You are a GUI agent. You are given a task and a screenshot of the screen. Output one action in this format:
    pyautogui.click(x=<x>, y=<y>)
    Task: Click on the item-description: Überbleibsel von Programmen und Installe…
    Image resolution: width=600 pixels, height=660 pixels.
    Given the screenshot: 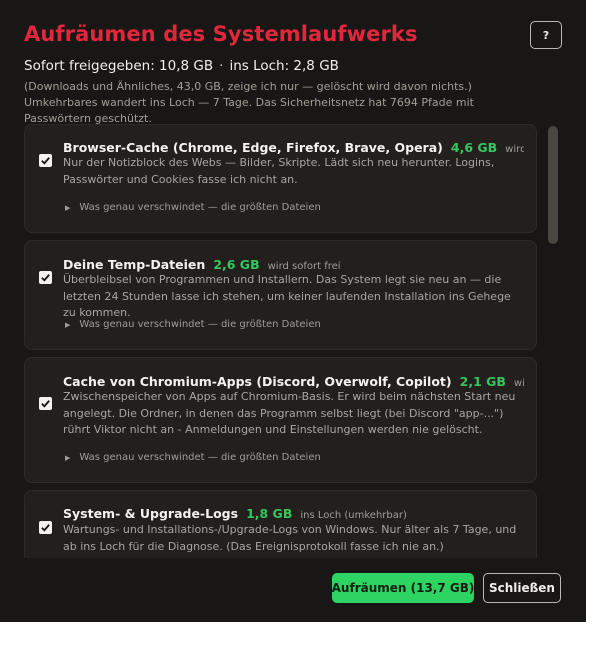 What is the action you would take?
    pyautogui.click(x=287, y=296)
    